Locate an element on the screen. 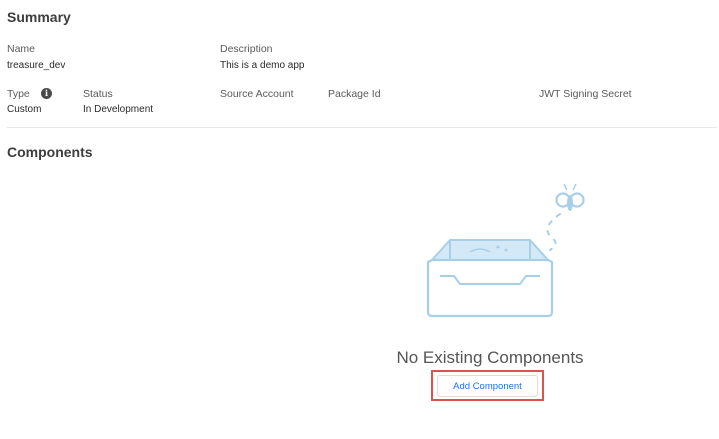 This screenshot has height=439, width=719. jwt-signing-secret-label: JWT Signing Secret is located at coordinates (585, 94).